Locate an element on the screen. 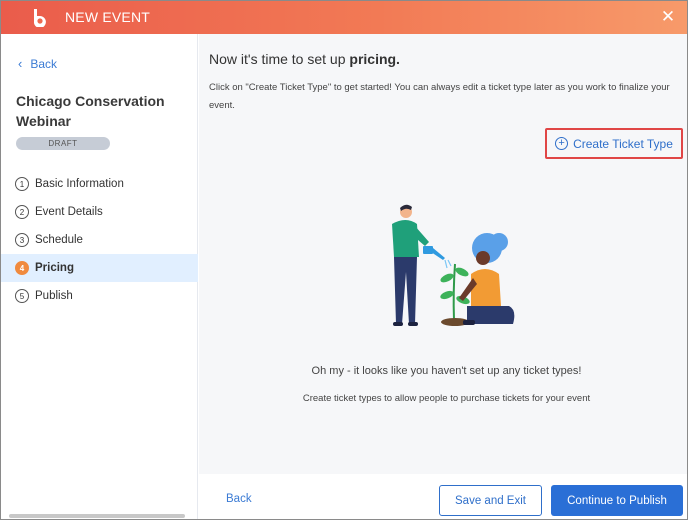 The image size is (688, 520). header-bar: NEW EVENT ✕ is located at coordinates (344, 17).